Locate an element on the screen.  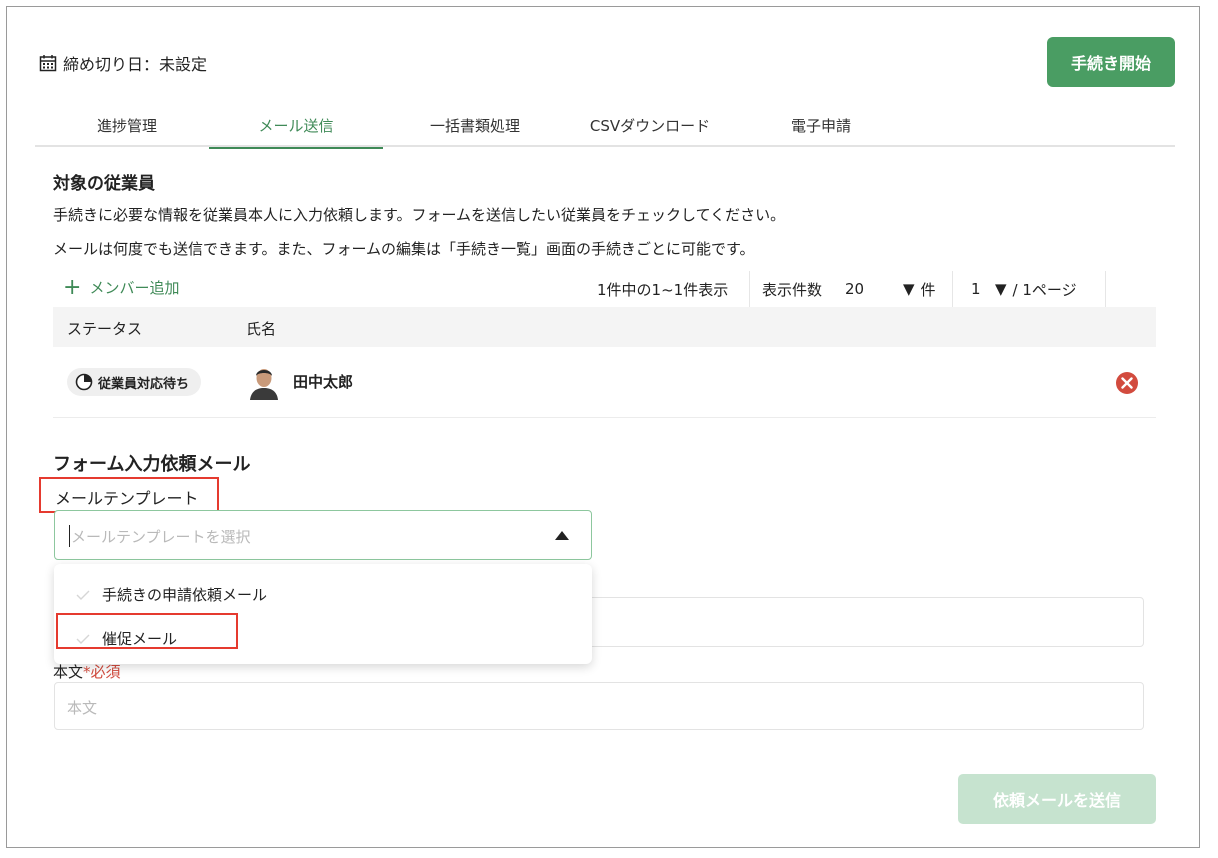
per-page-dropdown-icon: ▼ is located at coordinates (909, 289).